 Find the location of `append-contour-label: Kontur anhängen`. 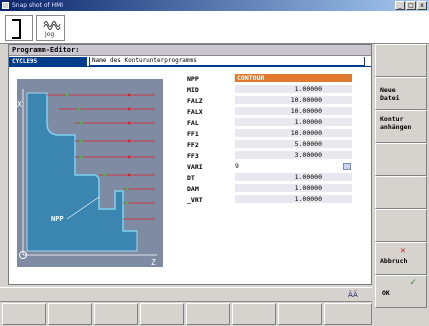

append-contour-label: Kontur anhängen is located at coordinates (396, 123).